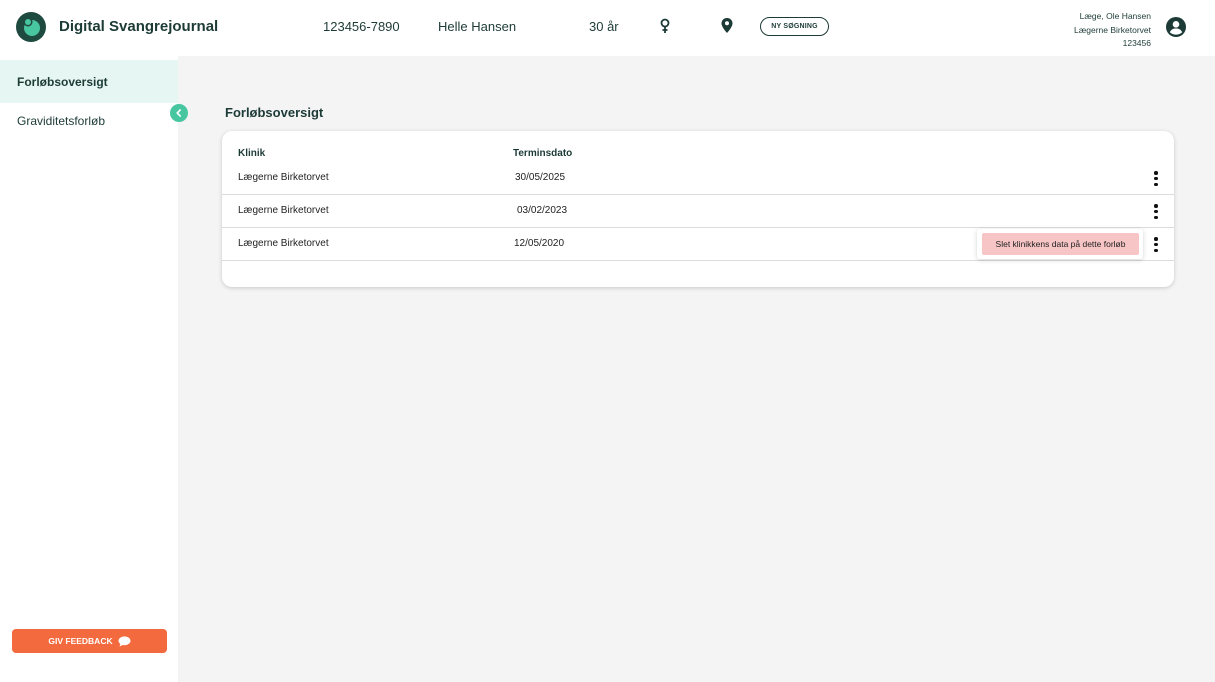 Image resolution: width=1215 pixels, height=682 pixels. What do you see at coordinates (361, 26) in the screenshot?
I see `patient-cpr: 123456-7890` at bounding box center [361, 26].